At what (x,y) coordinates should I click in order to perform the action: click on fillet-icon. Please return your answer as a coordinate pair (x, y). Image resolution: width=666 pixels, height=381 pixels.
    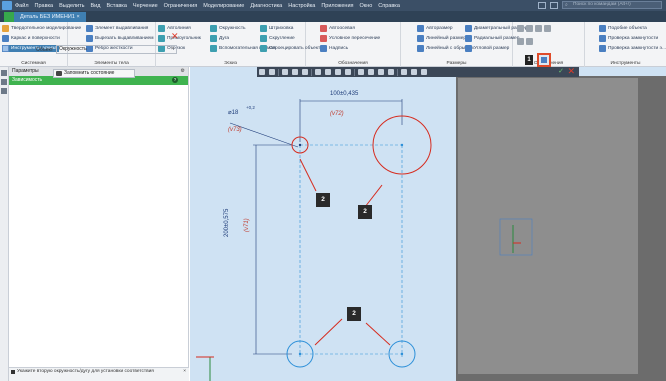
    Looking at the image, I should click on (263, 38).